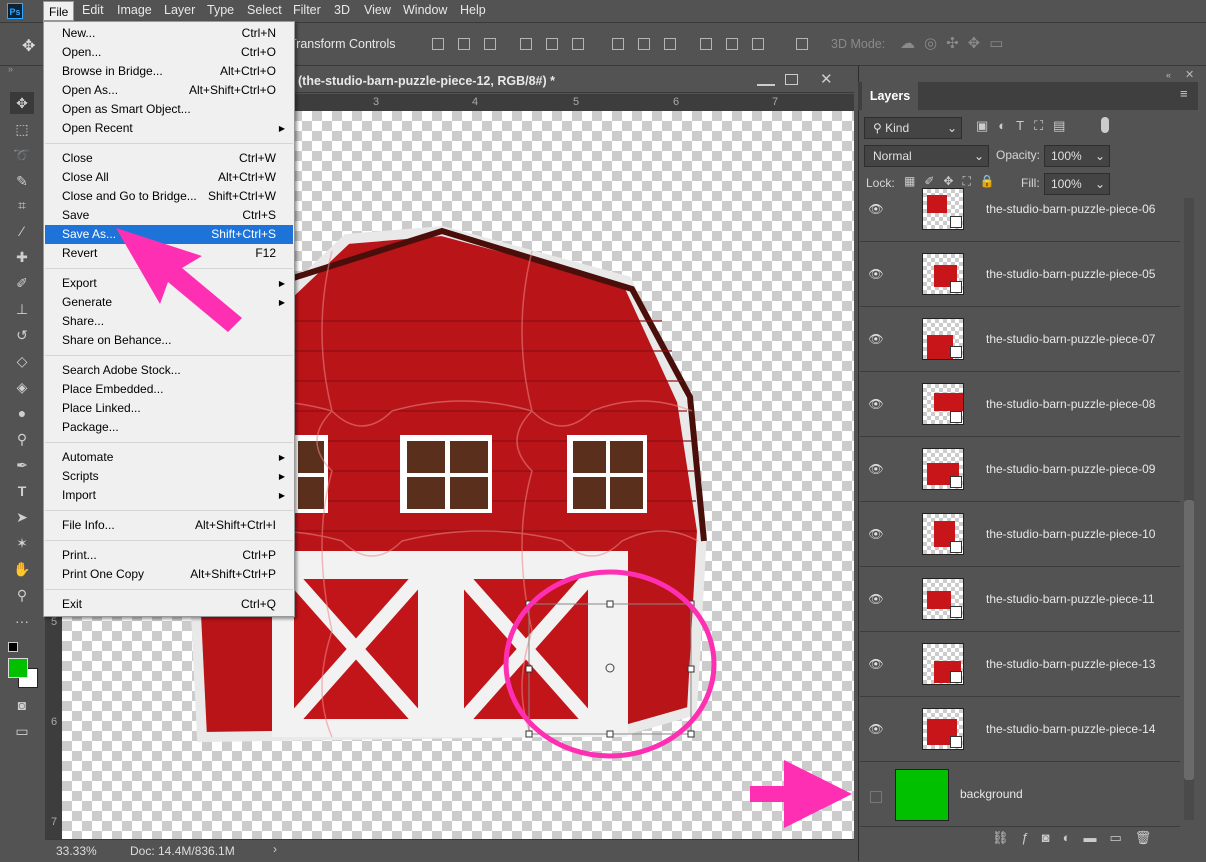 This screenshot has height=862, width=1206. I want to click on quick-select-tool-icon: ✎, so click(22, 181).